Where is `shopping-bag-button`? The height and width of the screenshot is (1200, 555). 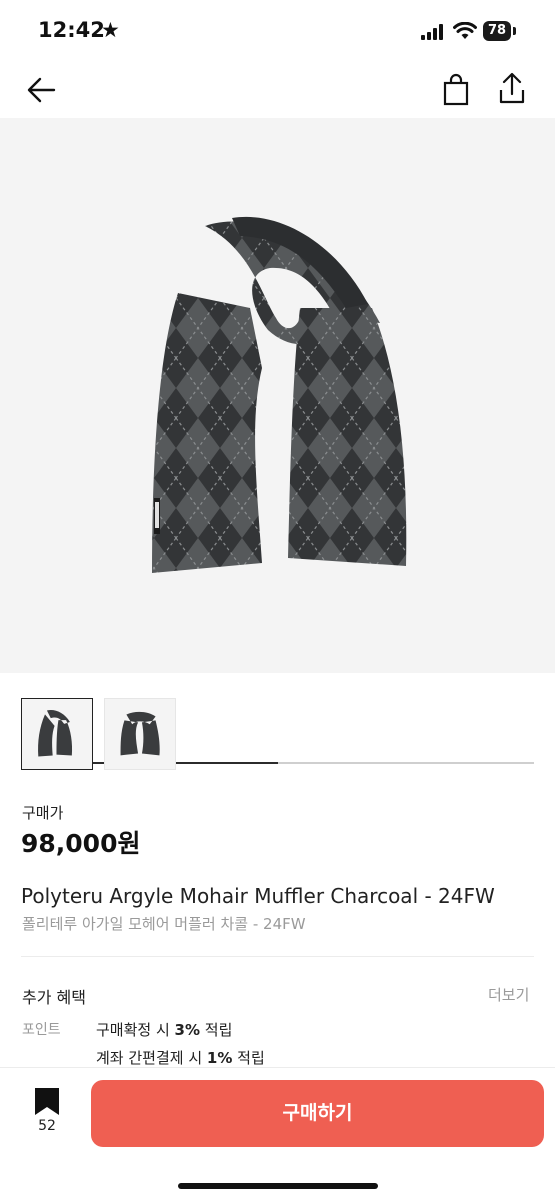 shopping-bag-button is located at coordinates (456, 90).